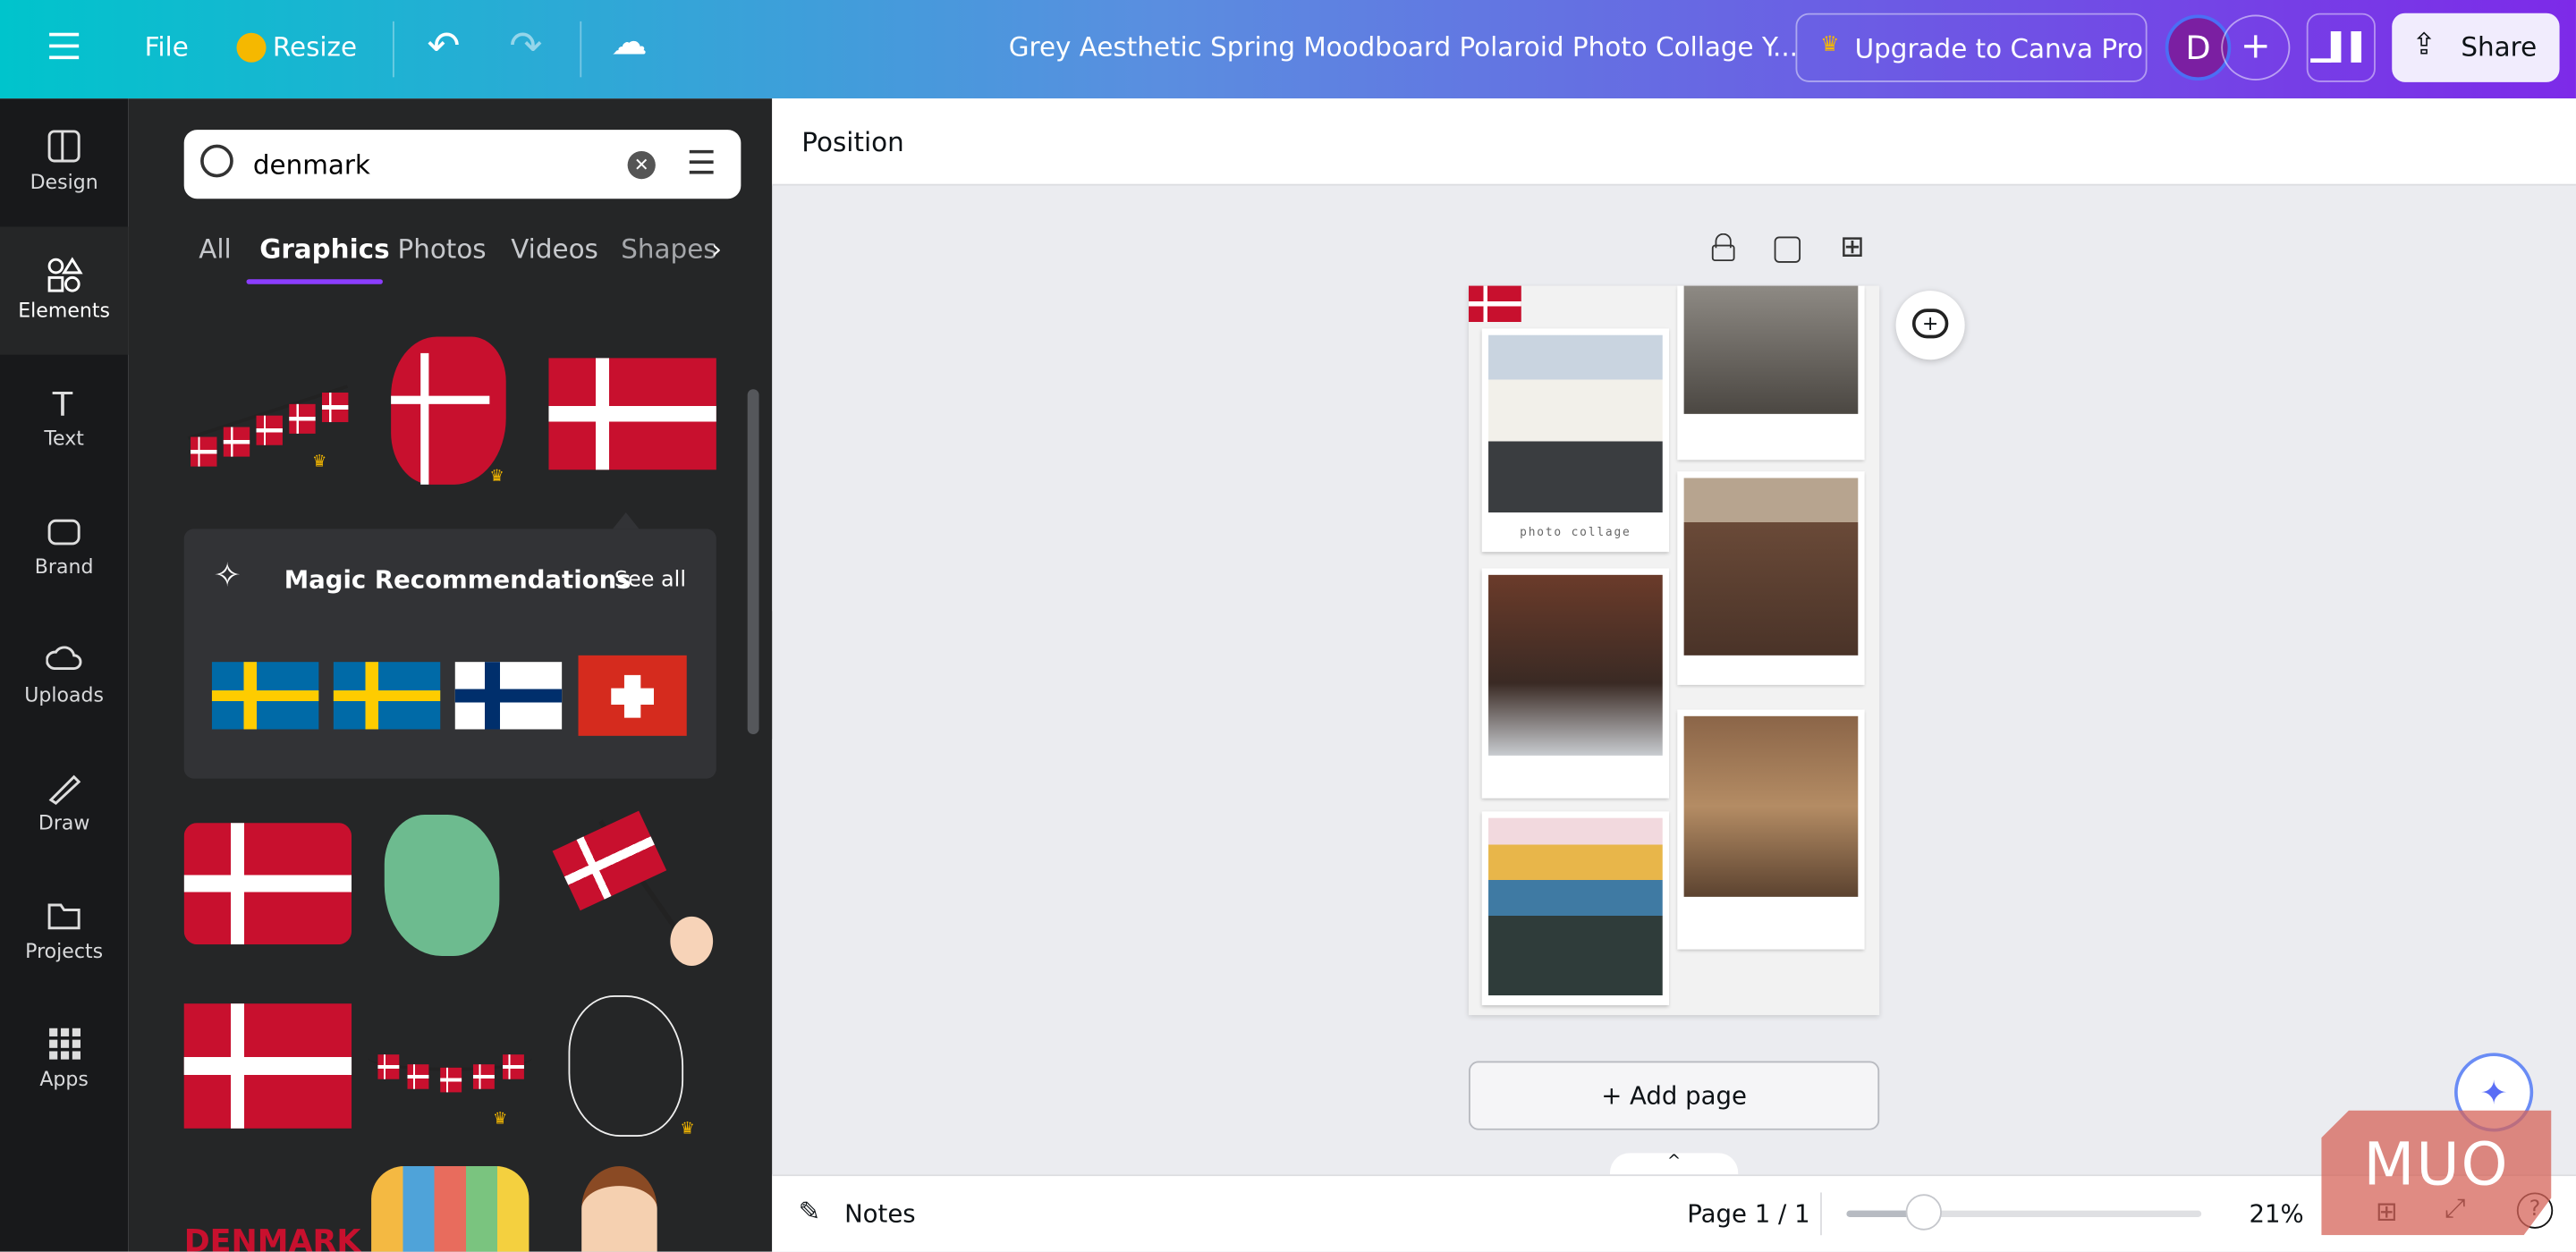 The width and height of the screenshot is (2576, 1252). I want to click on add-comment-button: +, so click(1930, 326).